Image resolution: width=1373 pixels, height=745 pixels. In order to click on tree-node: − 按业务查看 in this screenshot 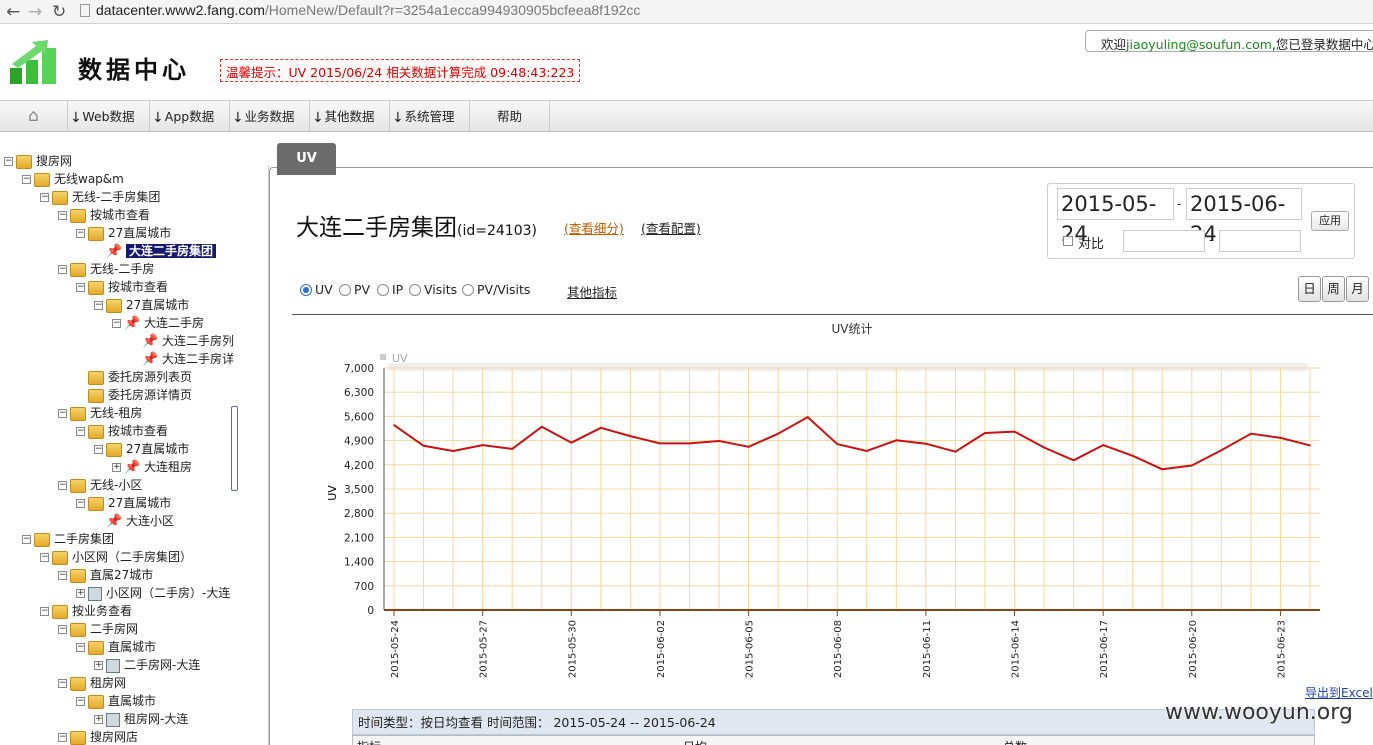, I will do `click(86, 611)`.